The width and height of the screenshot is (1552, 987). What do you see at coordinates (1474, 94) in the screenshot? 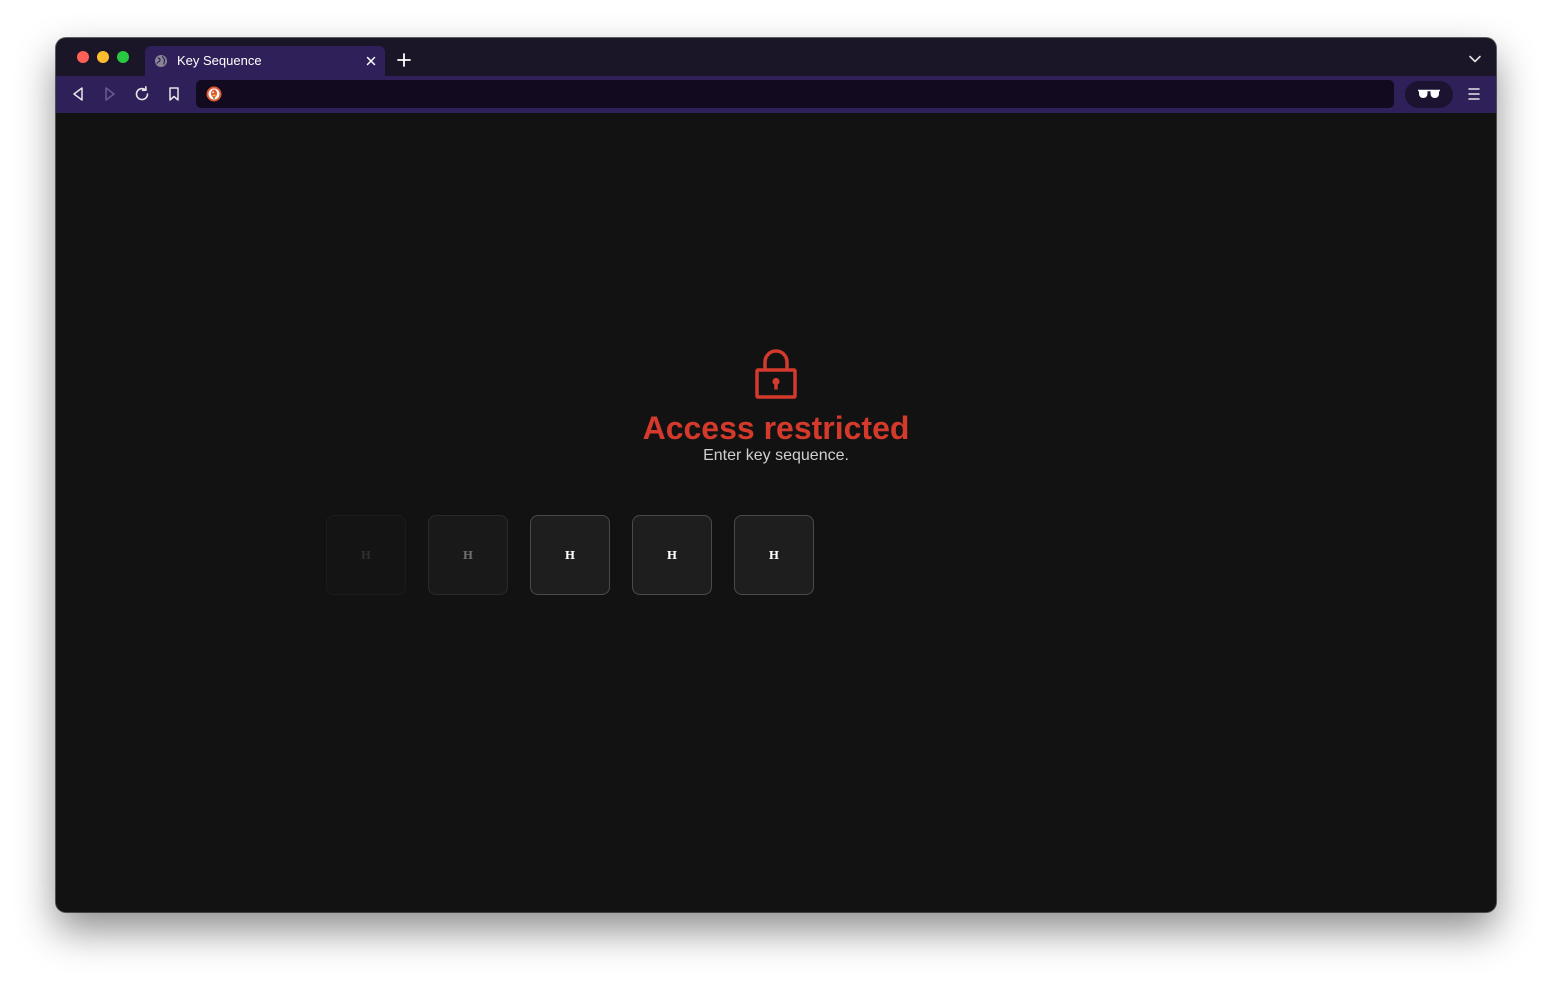
I see `menu-icon` at bounding box center [1474, 94].